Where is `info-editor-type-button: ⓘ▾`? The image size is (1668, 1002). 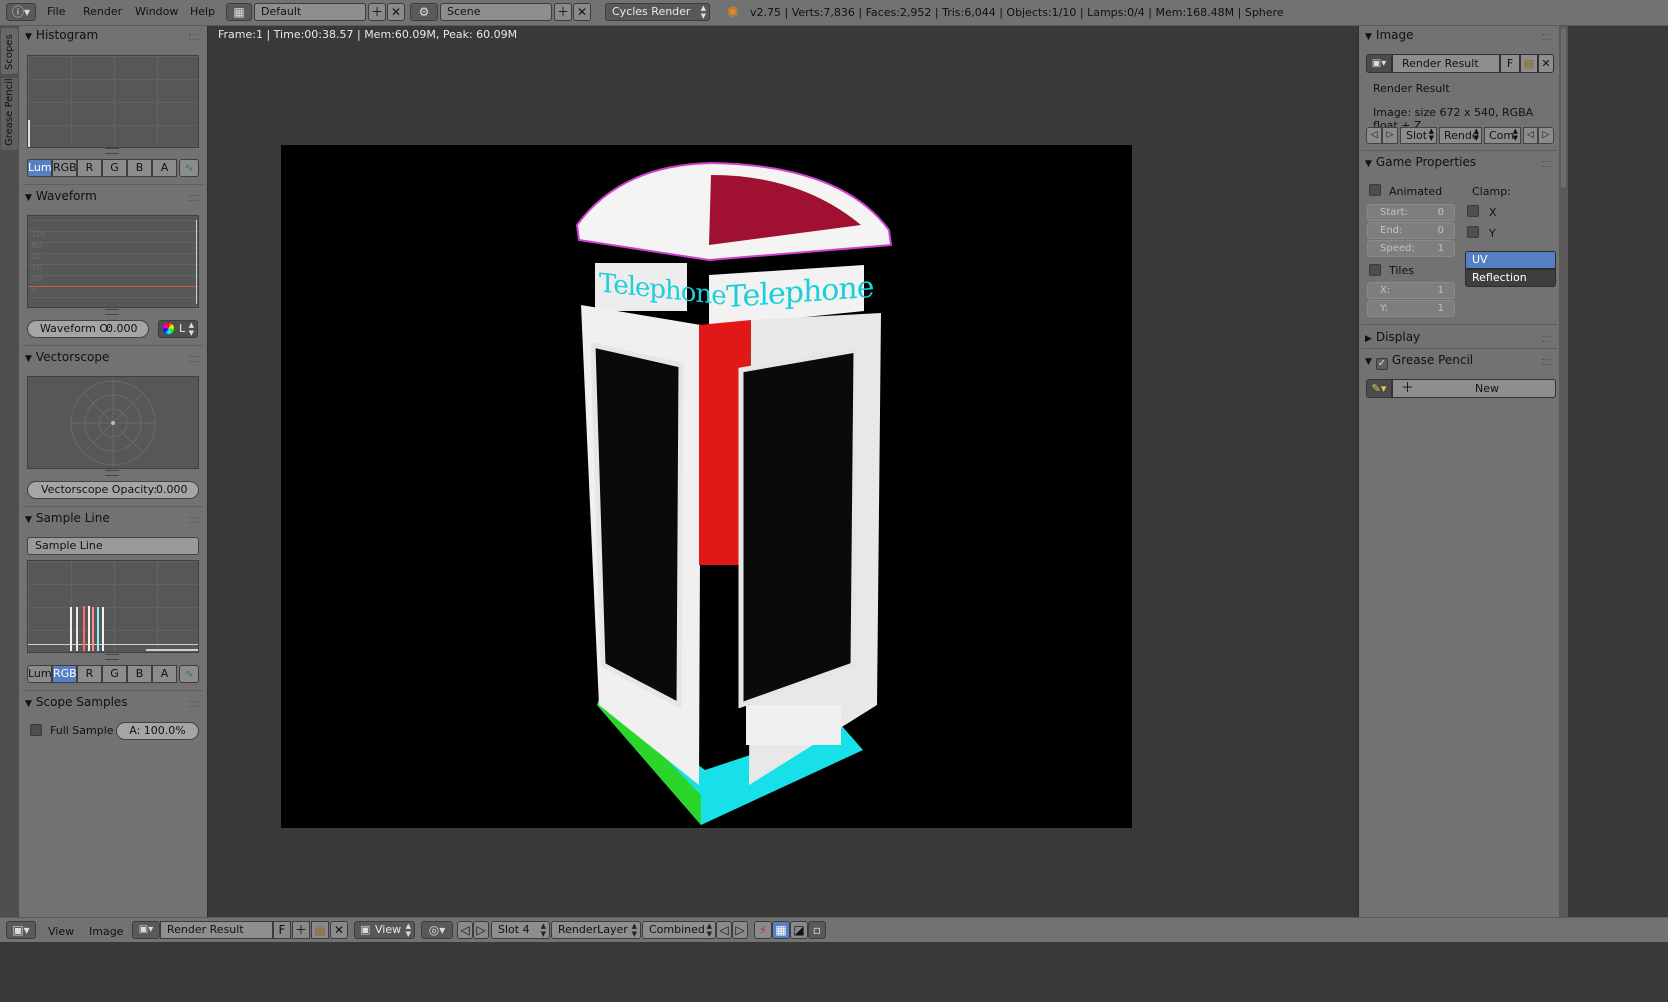 info-editor-type-button: ⓘ▾ is located at coordinates (21, 12).